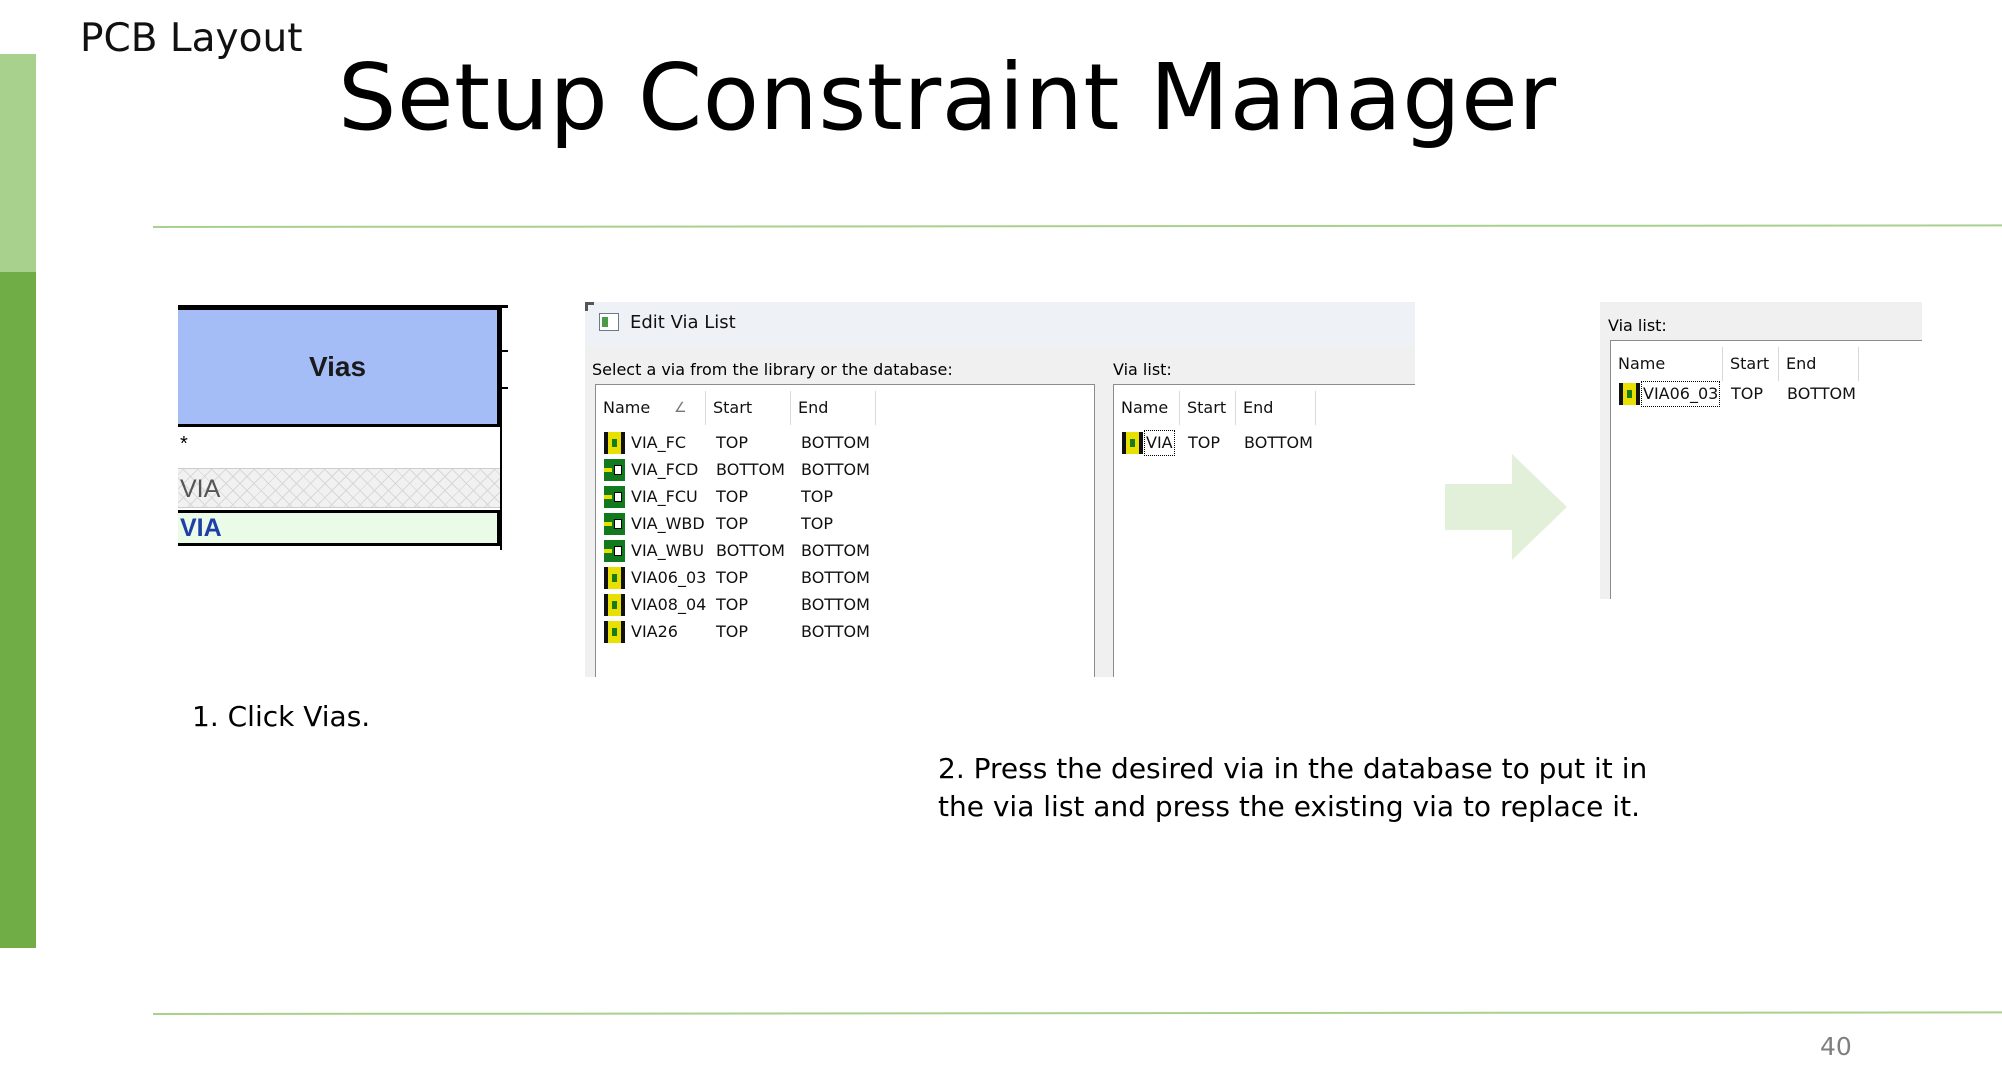  What do you see at coordinates (651, 408) in the screenshot?
I see `column-header-name: Name ∠` at bounding box center [651, 408].